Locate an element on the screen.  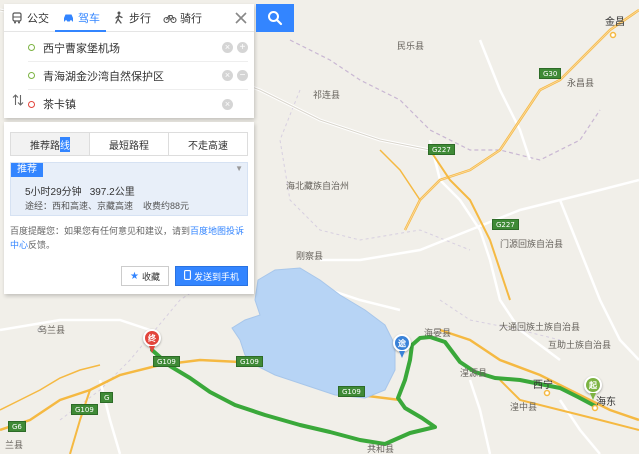
walk-icon is located at coordinates (119, 18).